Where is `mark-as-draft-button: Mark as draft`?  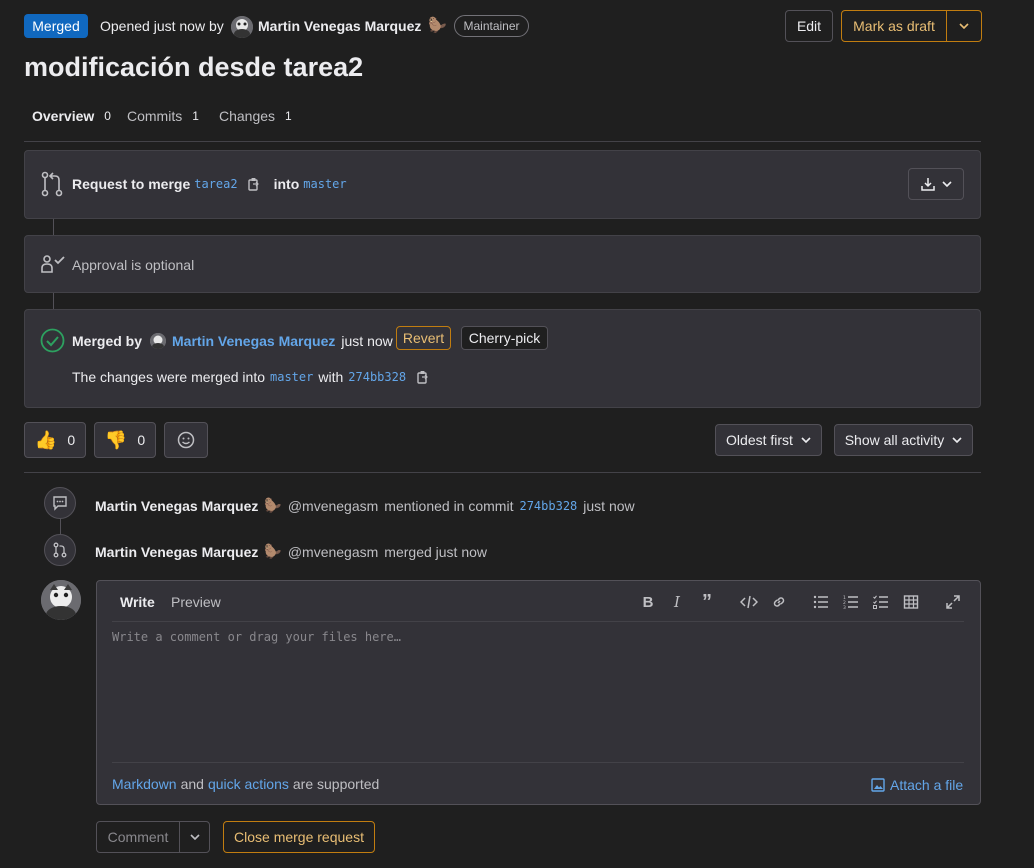
mark-as-draft-button: Mark as draft is located at coordinates (894, 26).